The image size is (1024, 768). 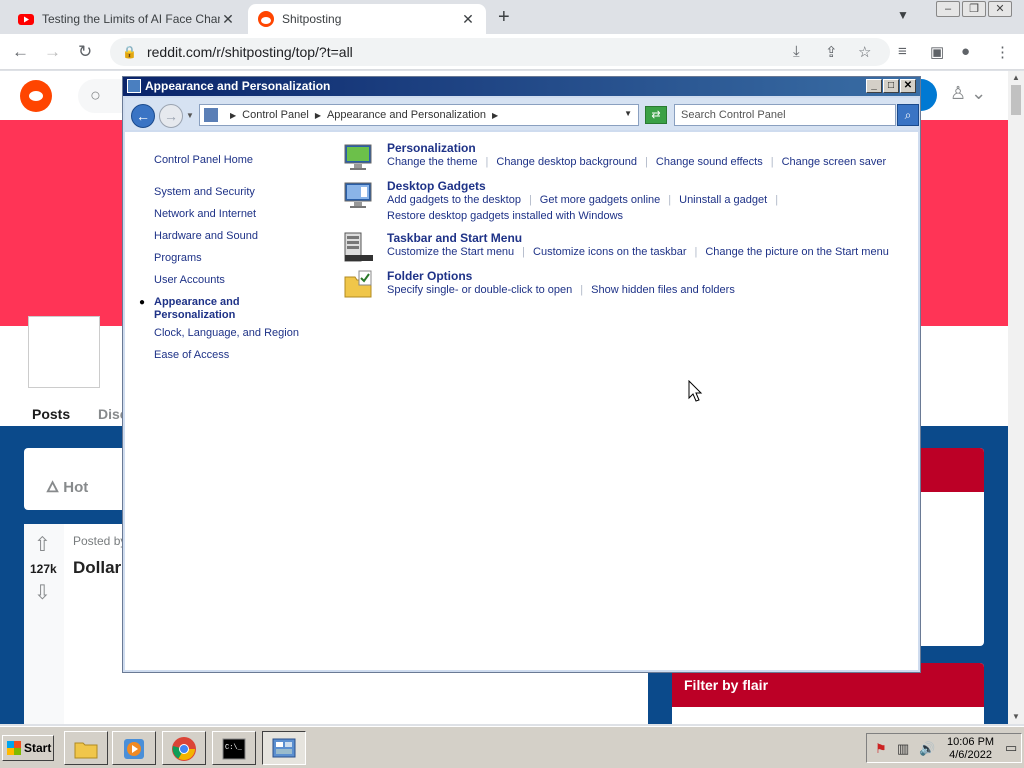 What do you see at coordinates (881, 749) in the screenshot?
I see `action-center-icon: ⚑` at bounding box center [881, 749].